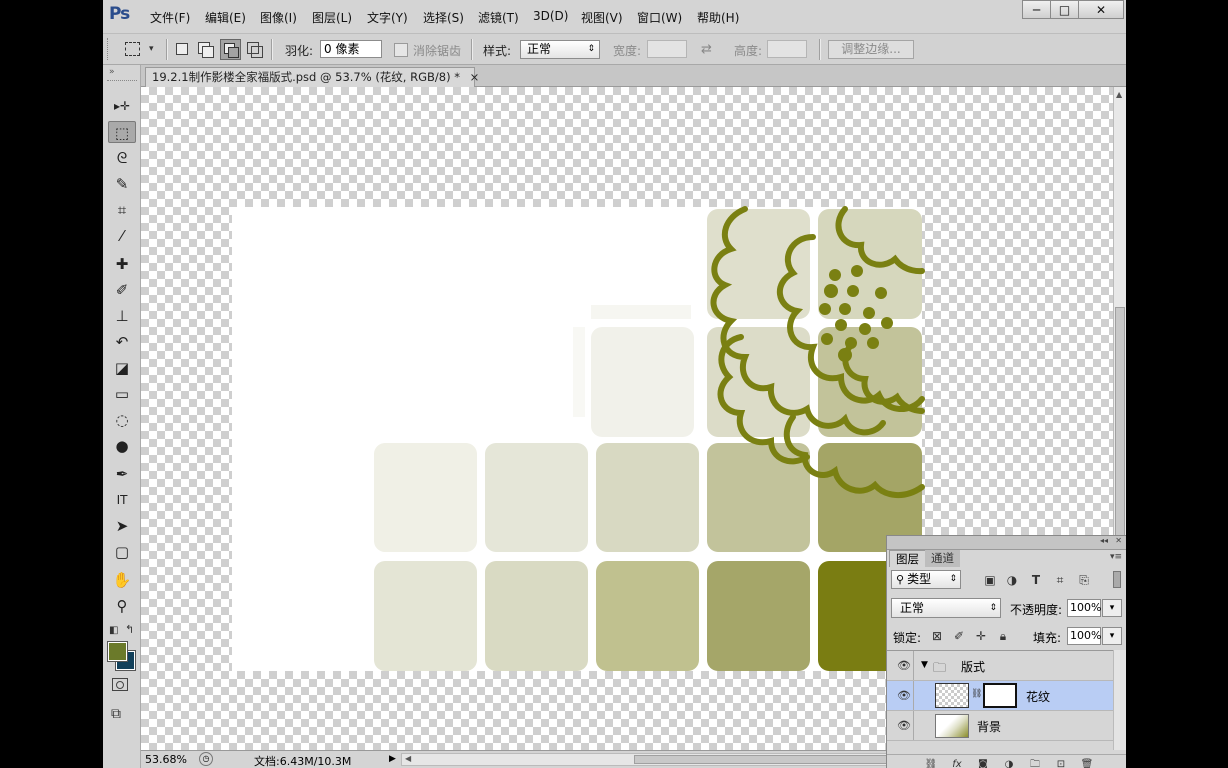 The height and width of the screenshot is (768, 1228). What do you see at coordinates (1112, 608) in the screenshot?
I see `opacity-dropdown-icon: ▾` at bounding box center [1112, 608].